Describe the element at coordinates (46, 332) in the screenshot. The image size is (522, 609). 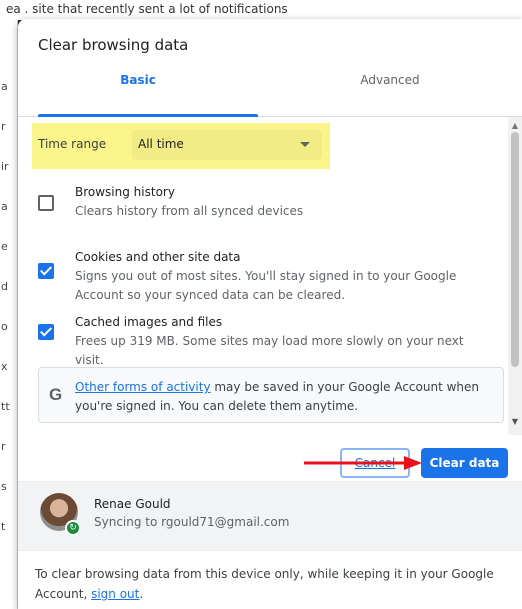
I see `checkbox-cached-images` at that location.